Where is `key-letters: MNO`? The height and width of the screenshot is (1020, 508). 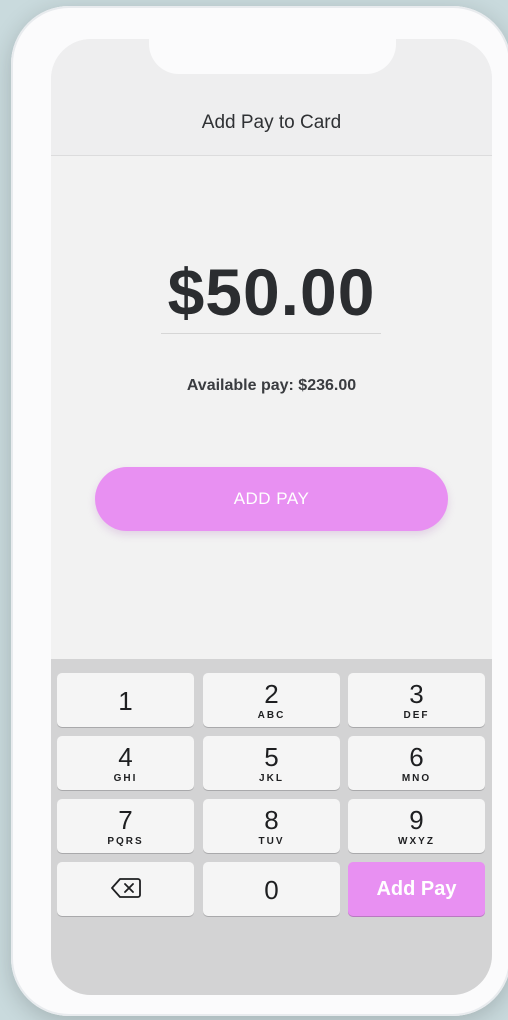
key-letters: MNO is located at coordinates (416, 778).